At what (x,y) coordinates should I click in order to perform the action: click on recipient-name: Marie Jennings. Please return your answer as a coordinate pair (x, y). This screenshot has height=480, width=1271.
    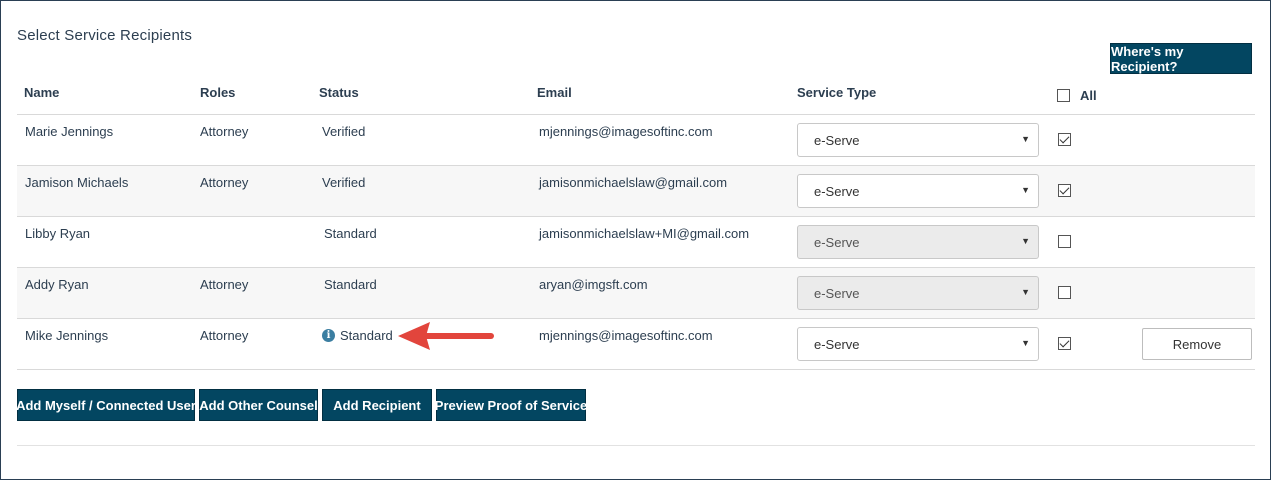
    Looking at the image, I should click on (69, 131).